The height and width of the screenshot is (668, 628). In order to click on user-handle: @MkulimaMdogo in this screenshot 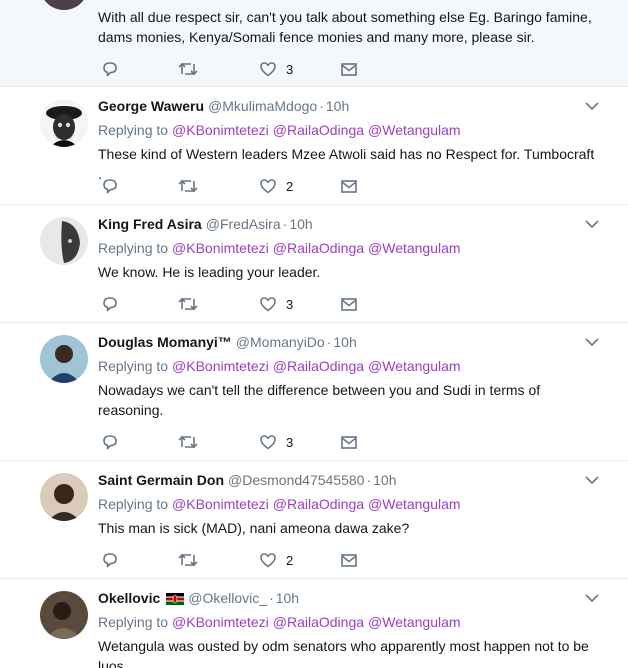, I will do `click(262, 106)`.